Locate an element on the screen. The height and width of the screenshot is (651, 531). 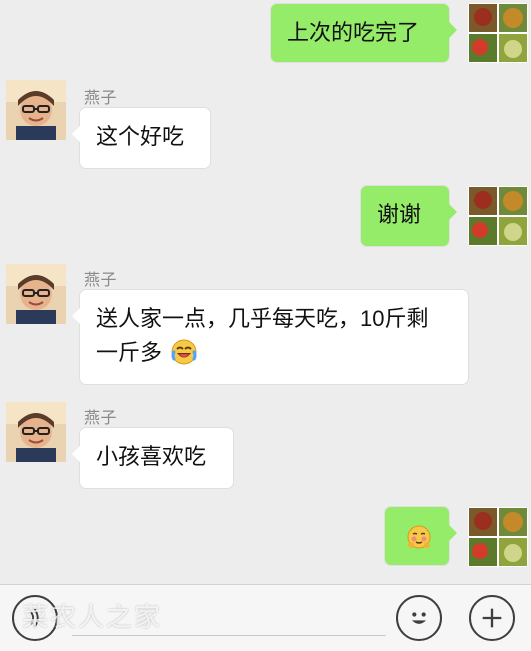
message-sent: 谢谢 is located at coordinates (265, 221).